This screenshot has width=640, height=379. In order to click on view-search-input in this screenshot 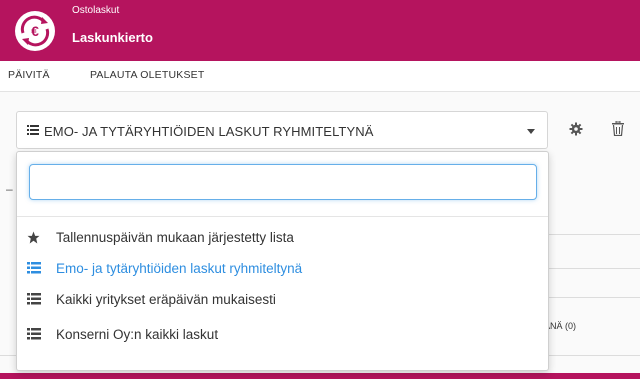, I will do `click(283, 182)`.